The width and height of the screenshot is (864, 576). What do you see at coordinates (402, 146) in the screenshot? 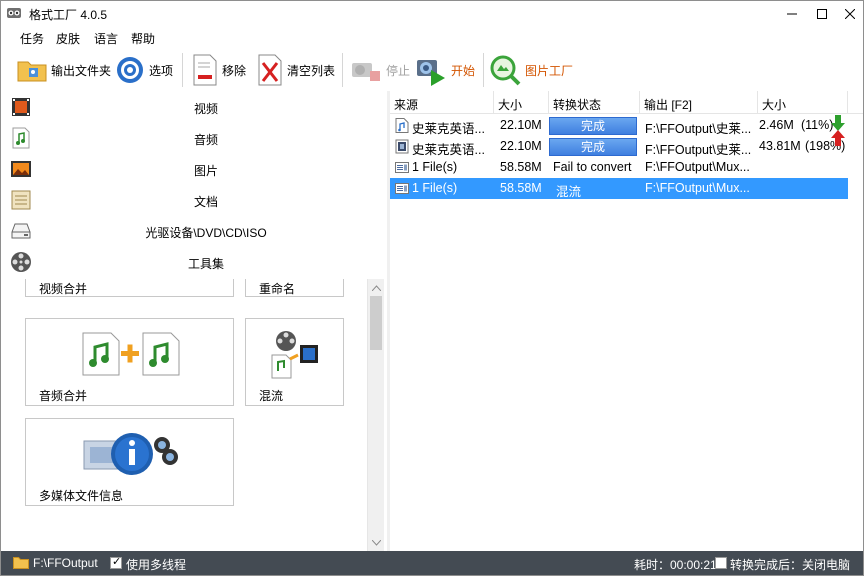
I see `video-file-icon` at bounding box center [402, 146].